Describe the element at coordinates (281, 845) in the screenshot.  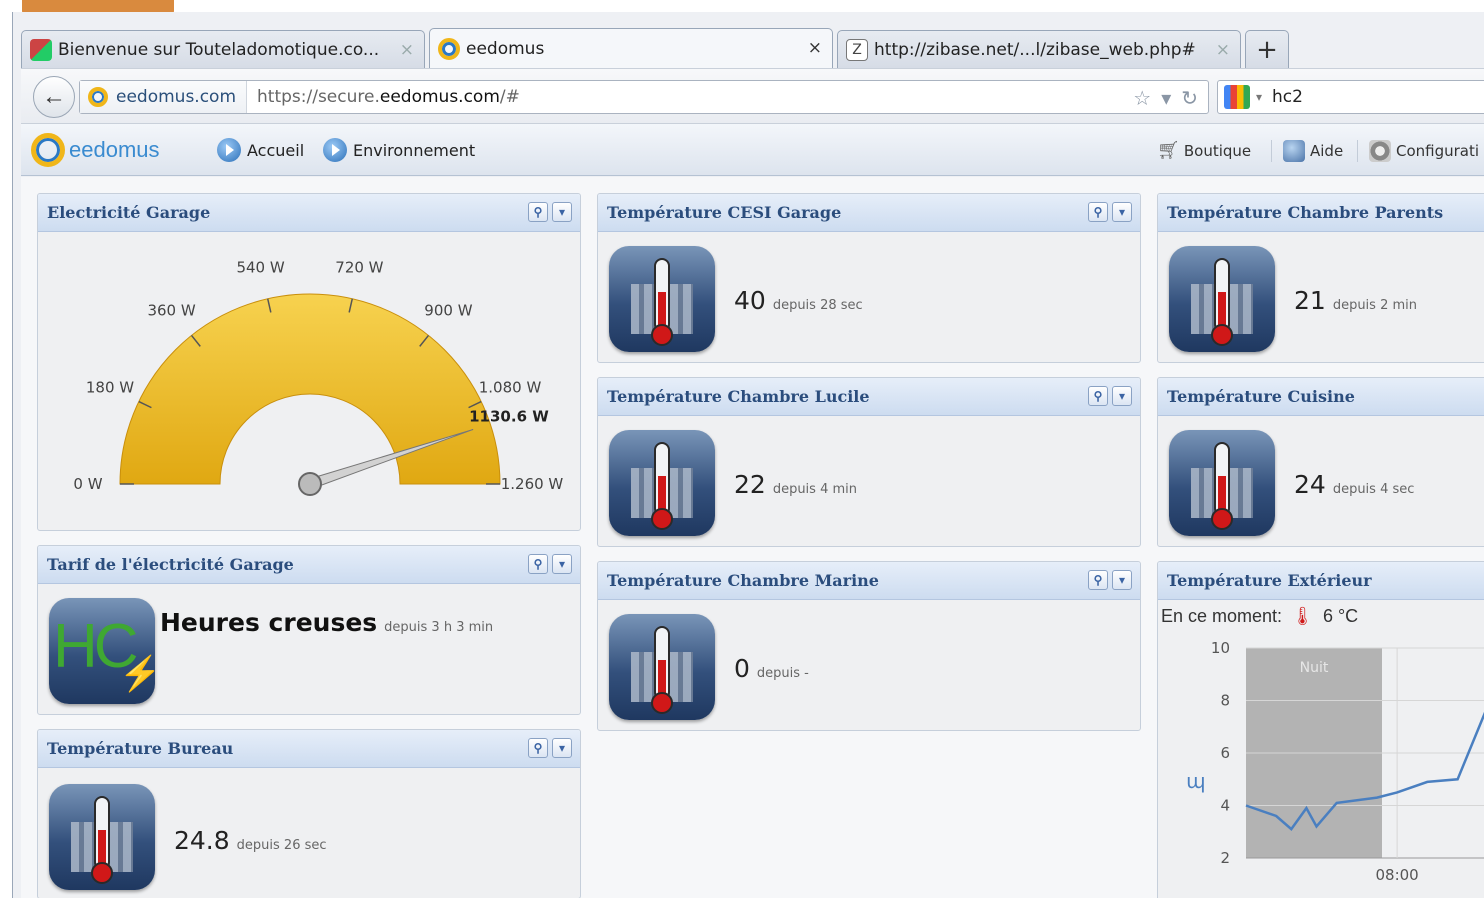
I see `since-text: depuis 26 sec` at that location.